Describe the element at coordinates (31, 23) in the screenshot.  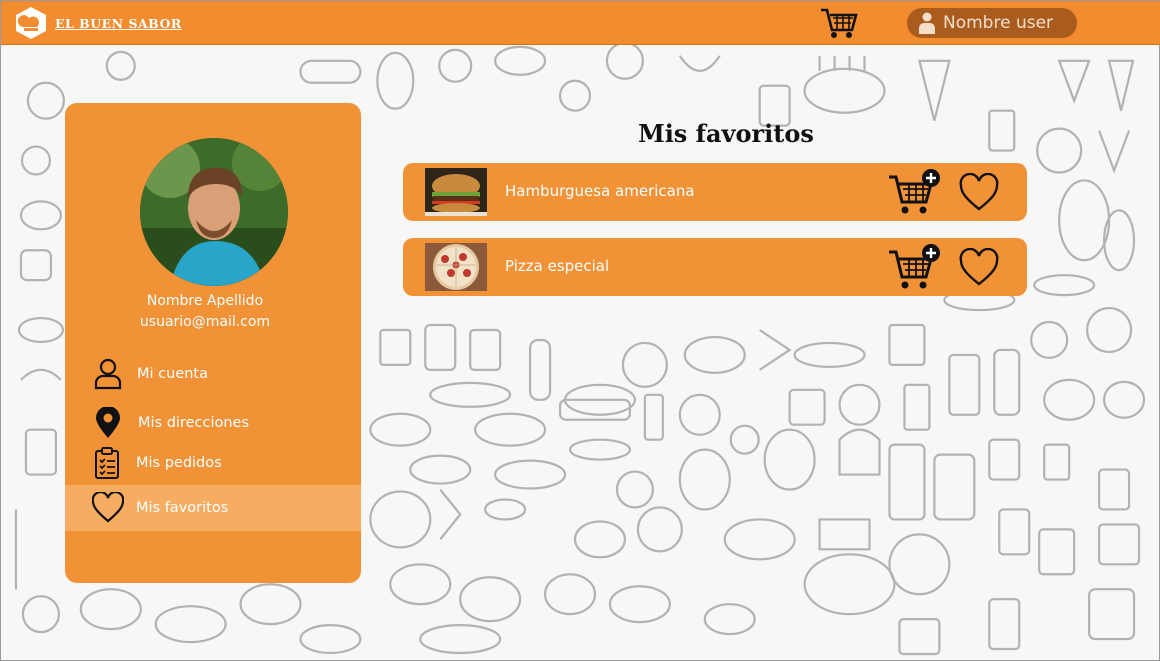
I see `chef-hat-logo-icon` at that location.